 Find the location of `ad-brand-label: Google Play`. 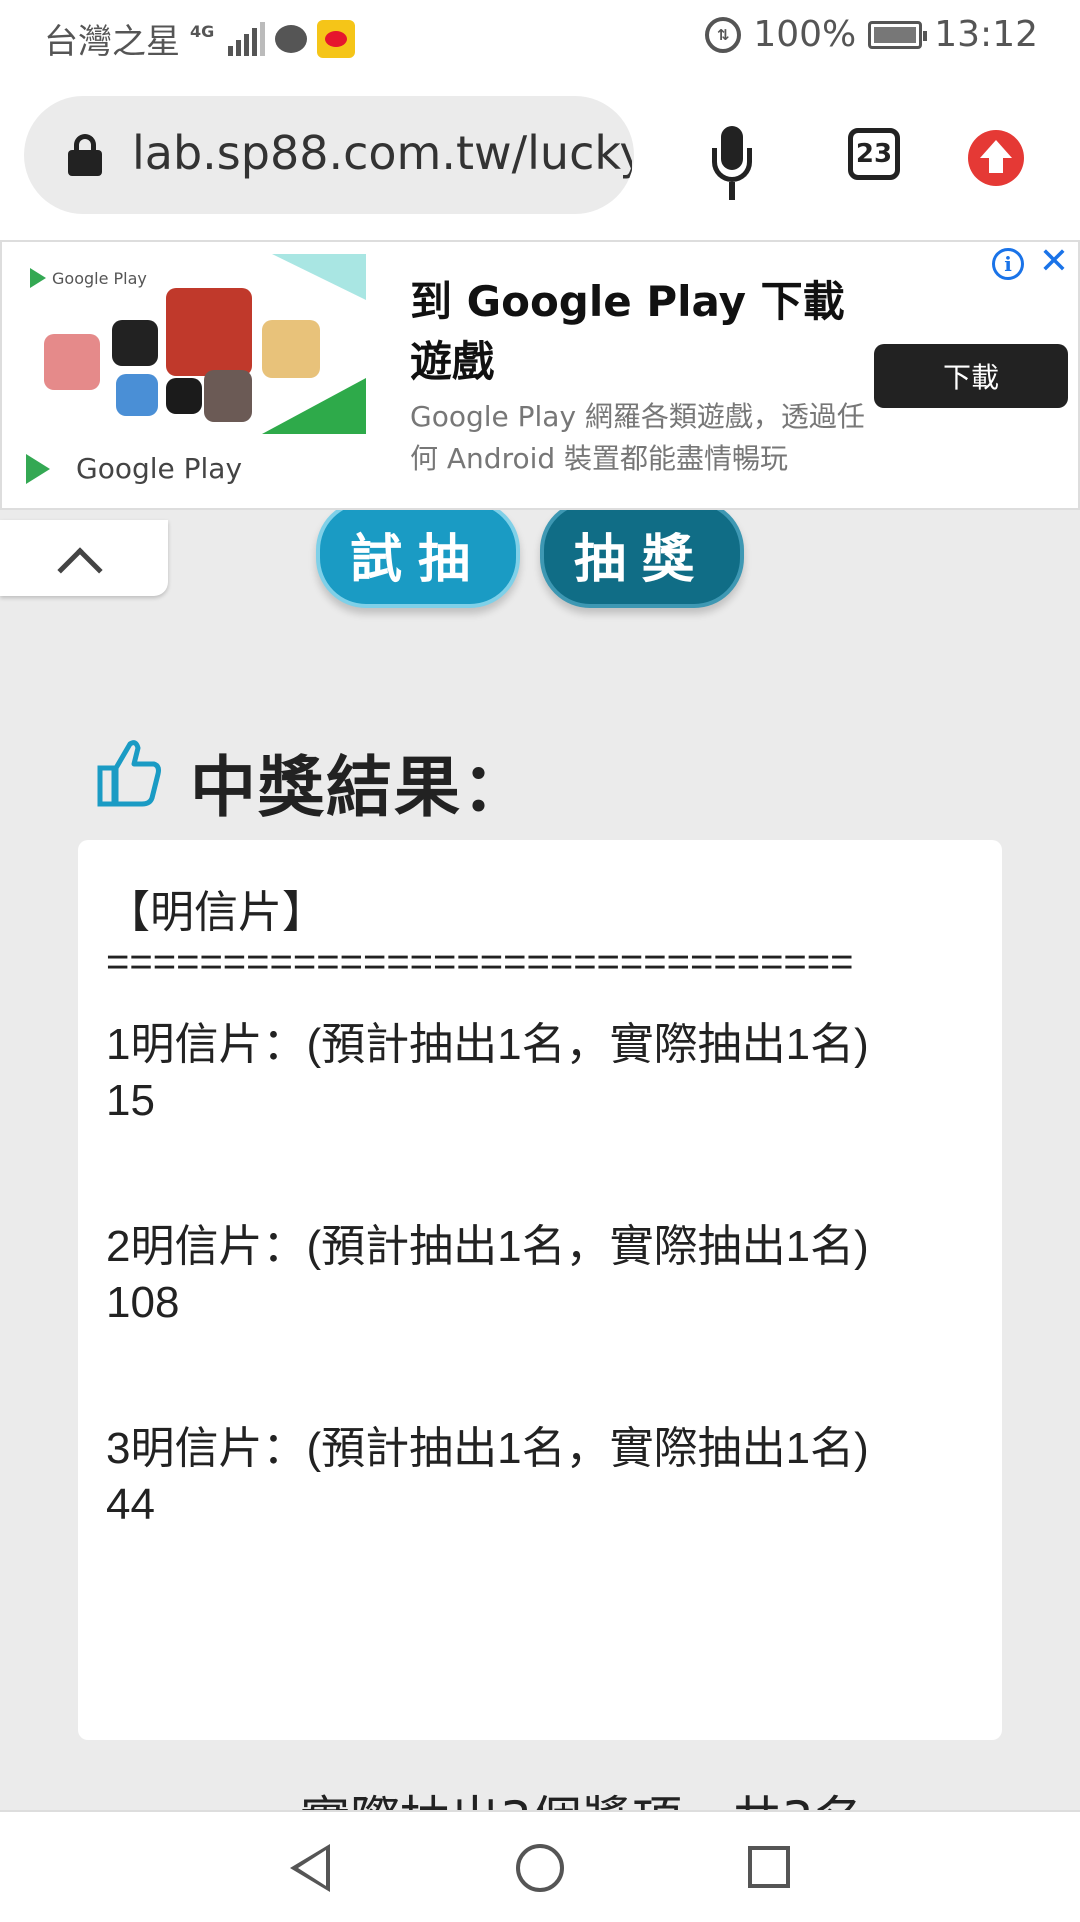

ad-brand-label: Google Play is located at coordinates (159, 468).